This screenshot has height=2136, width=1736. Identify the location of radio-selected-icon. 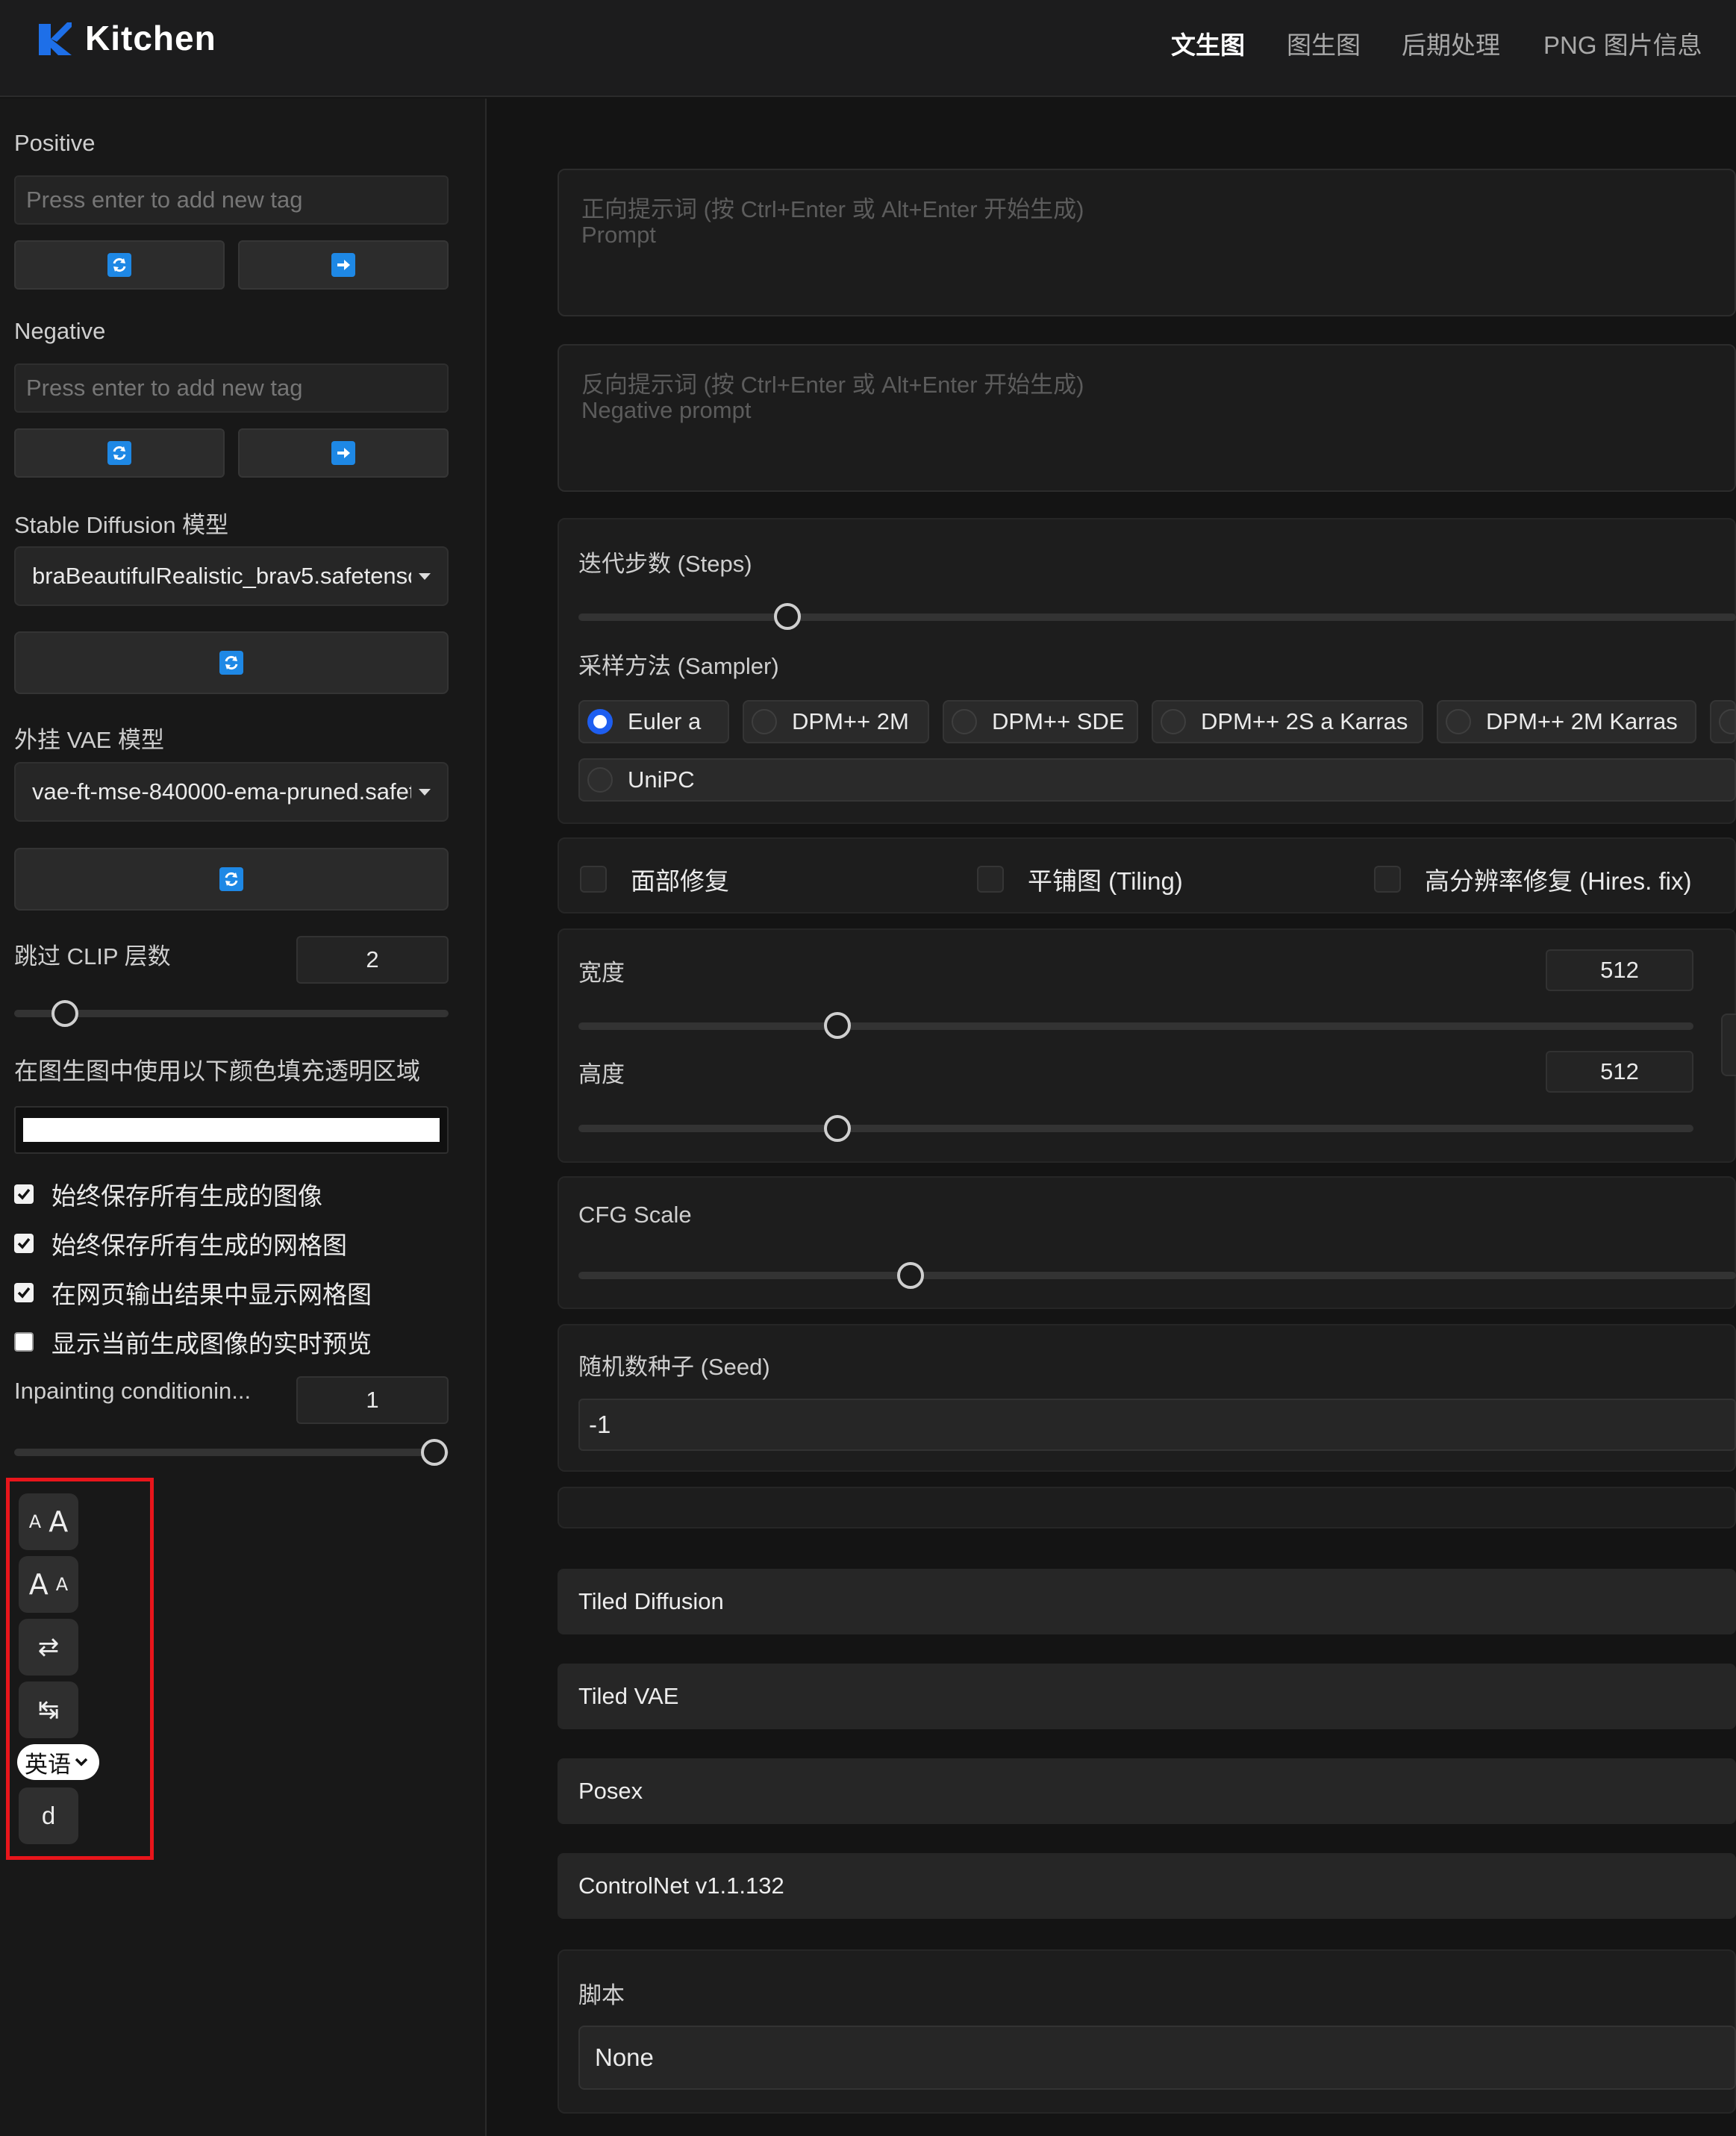
(600, 721).